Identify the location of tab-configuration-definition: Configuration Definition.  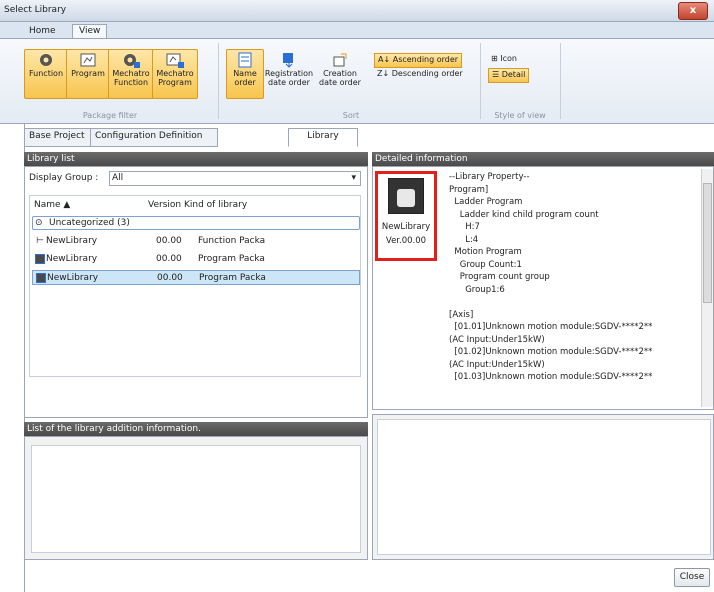
(154, 137).